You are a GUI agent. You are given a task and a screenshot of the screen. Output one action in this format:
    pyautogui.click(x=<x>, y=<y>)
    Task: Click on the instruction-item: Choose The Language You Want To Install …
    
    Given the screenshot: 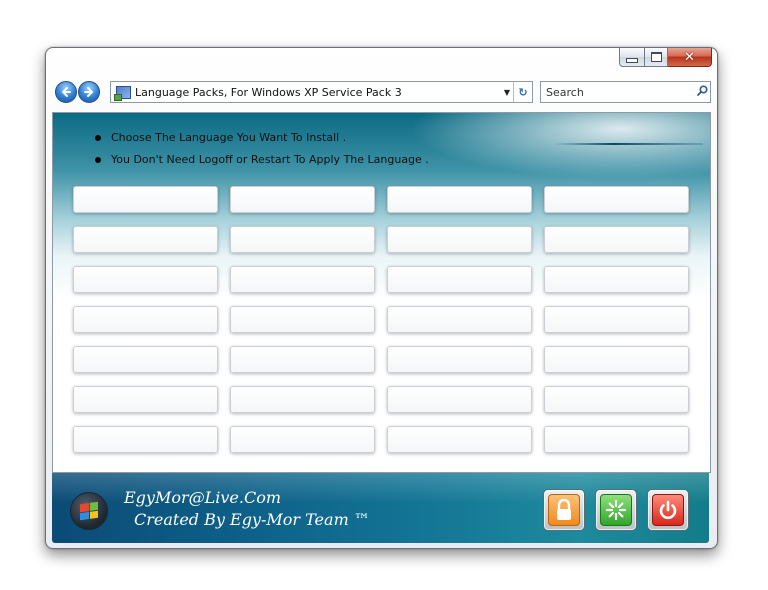 What is the action you would take?
    pyautogui.click(x=262, y=142)
    